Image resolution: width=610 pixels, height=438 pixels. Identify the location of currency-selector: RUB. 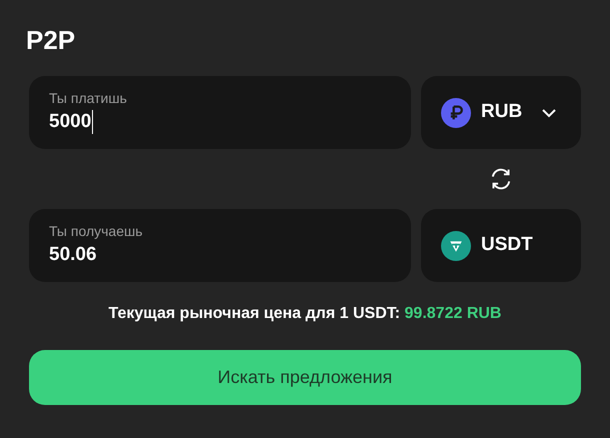
(501, 112).